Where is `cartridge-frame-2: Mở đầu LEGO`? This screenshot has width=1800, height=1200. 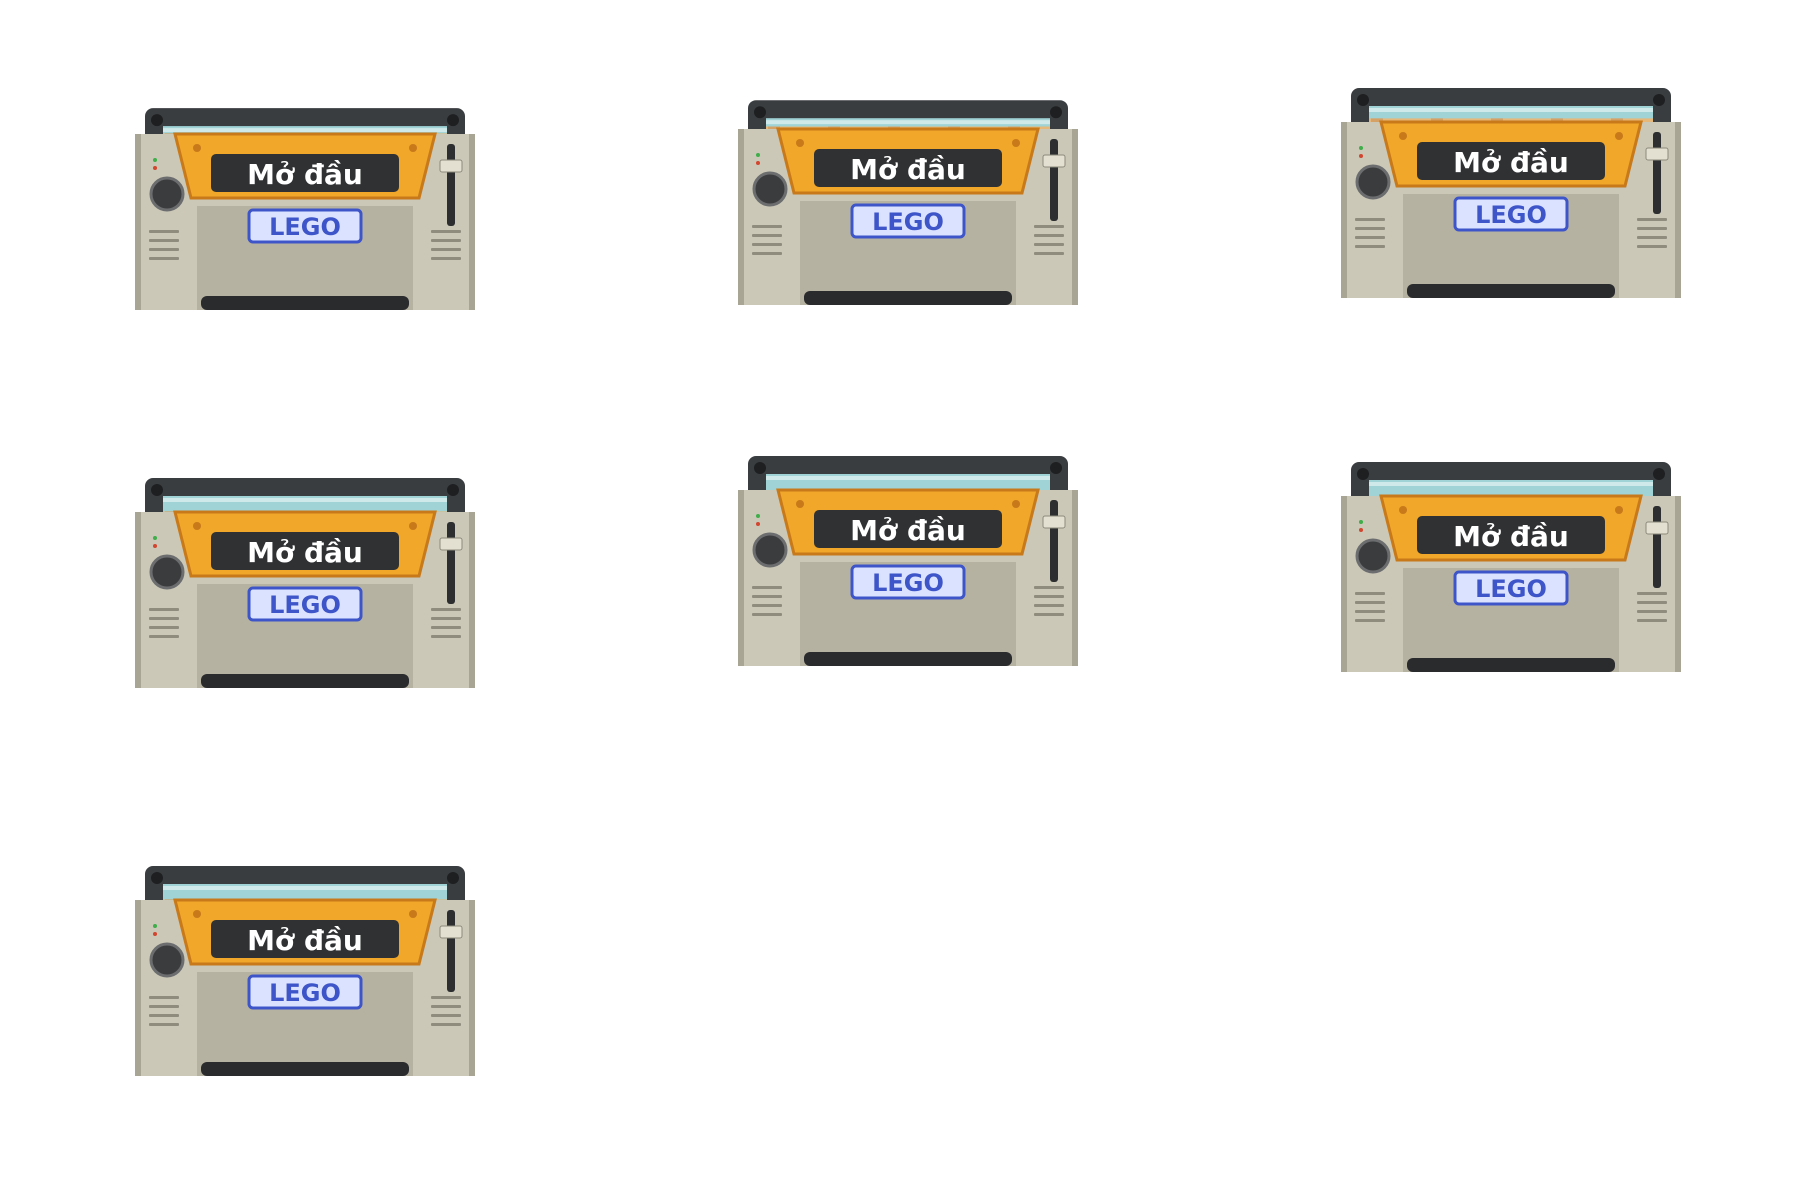 cartridge-frame-2: Mở đầu LEGO is located at coordinates (908, 200).